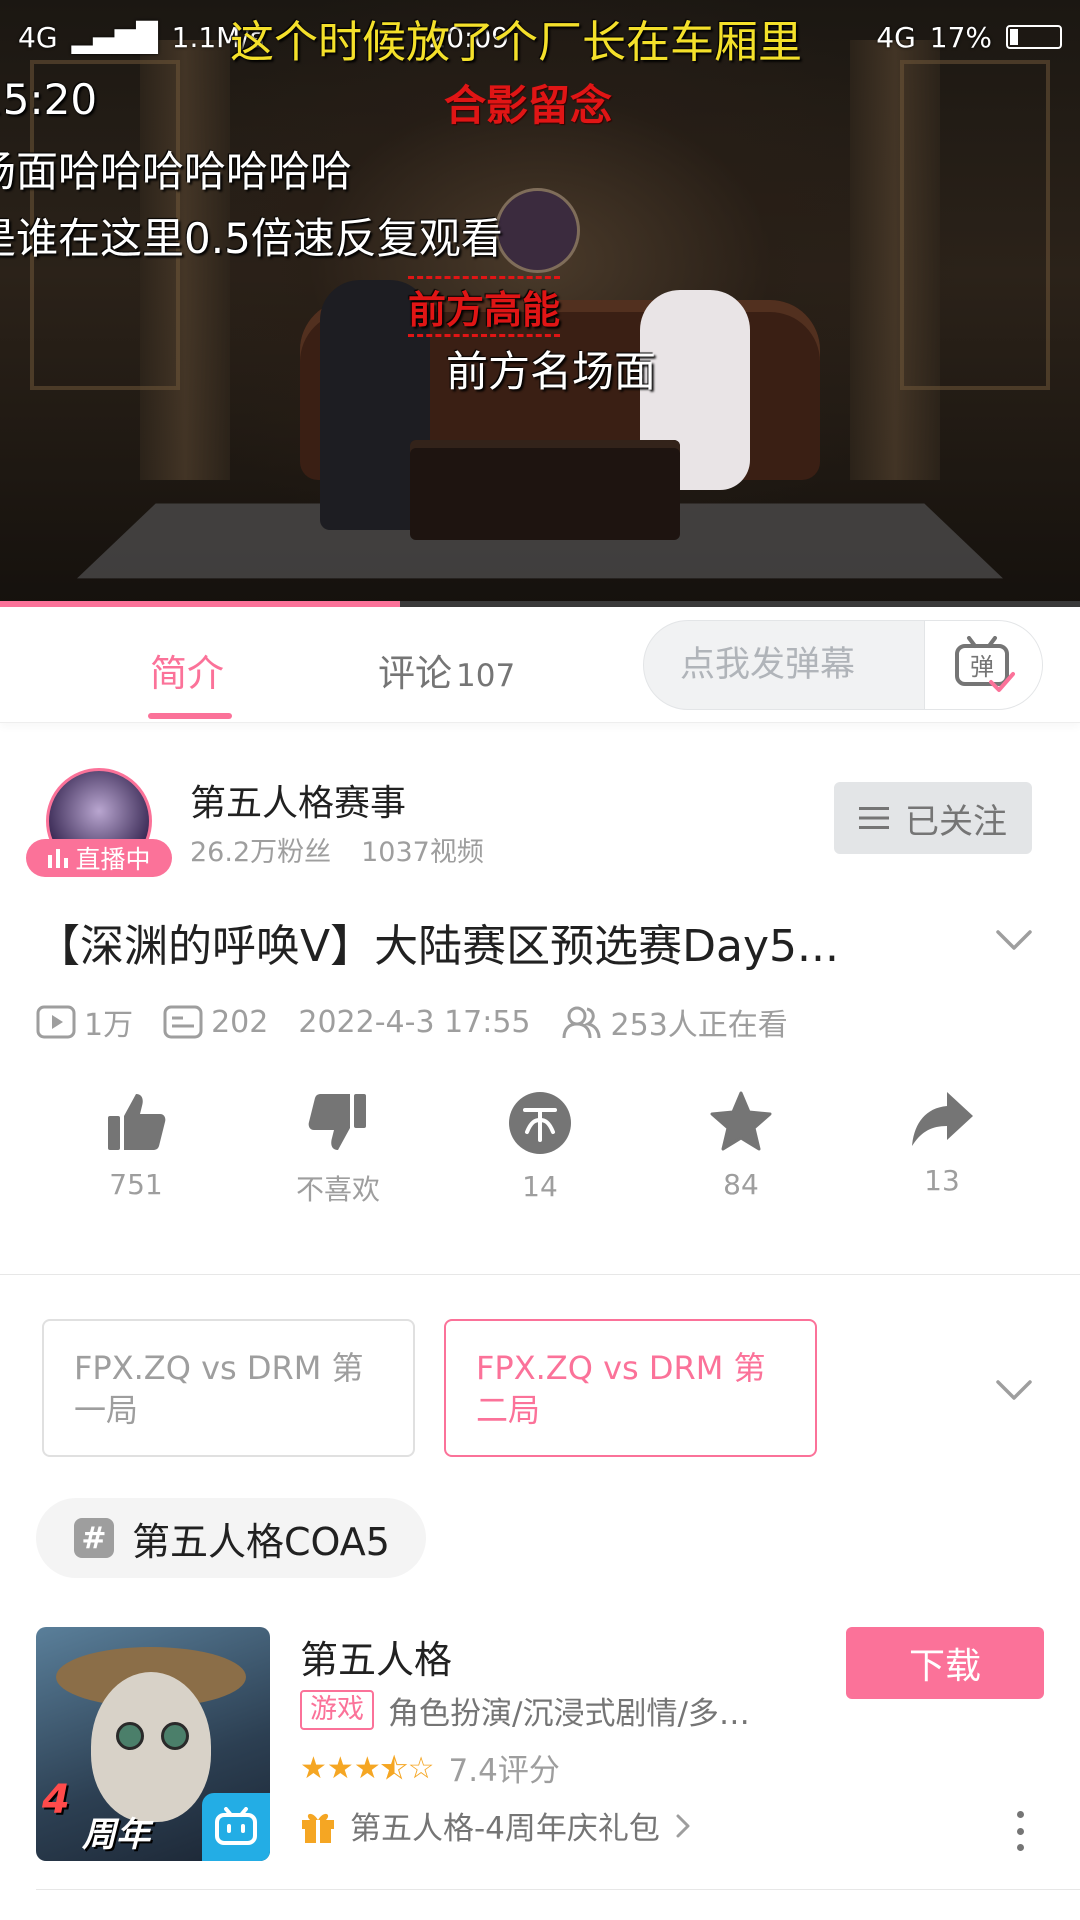  I want to click on danmaku-comment: 前方高能, so click(484, 306).